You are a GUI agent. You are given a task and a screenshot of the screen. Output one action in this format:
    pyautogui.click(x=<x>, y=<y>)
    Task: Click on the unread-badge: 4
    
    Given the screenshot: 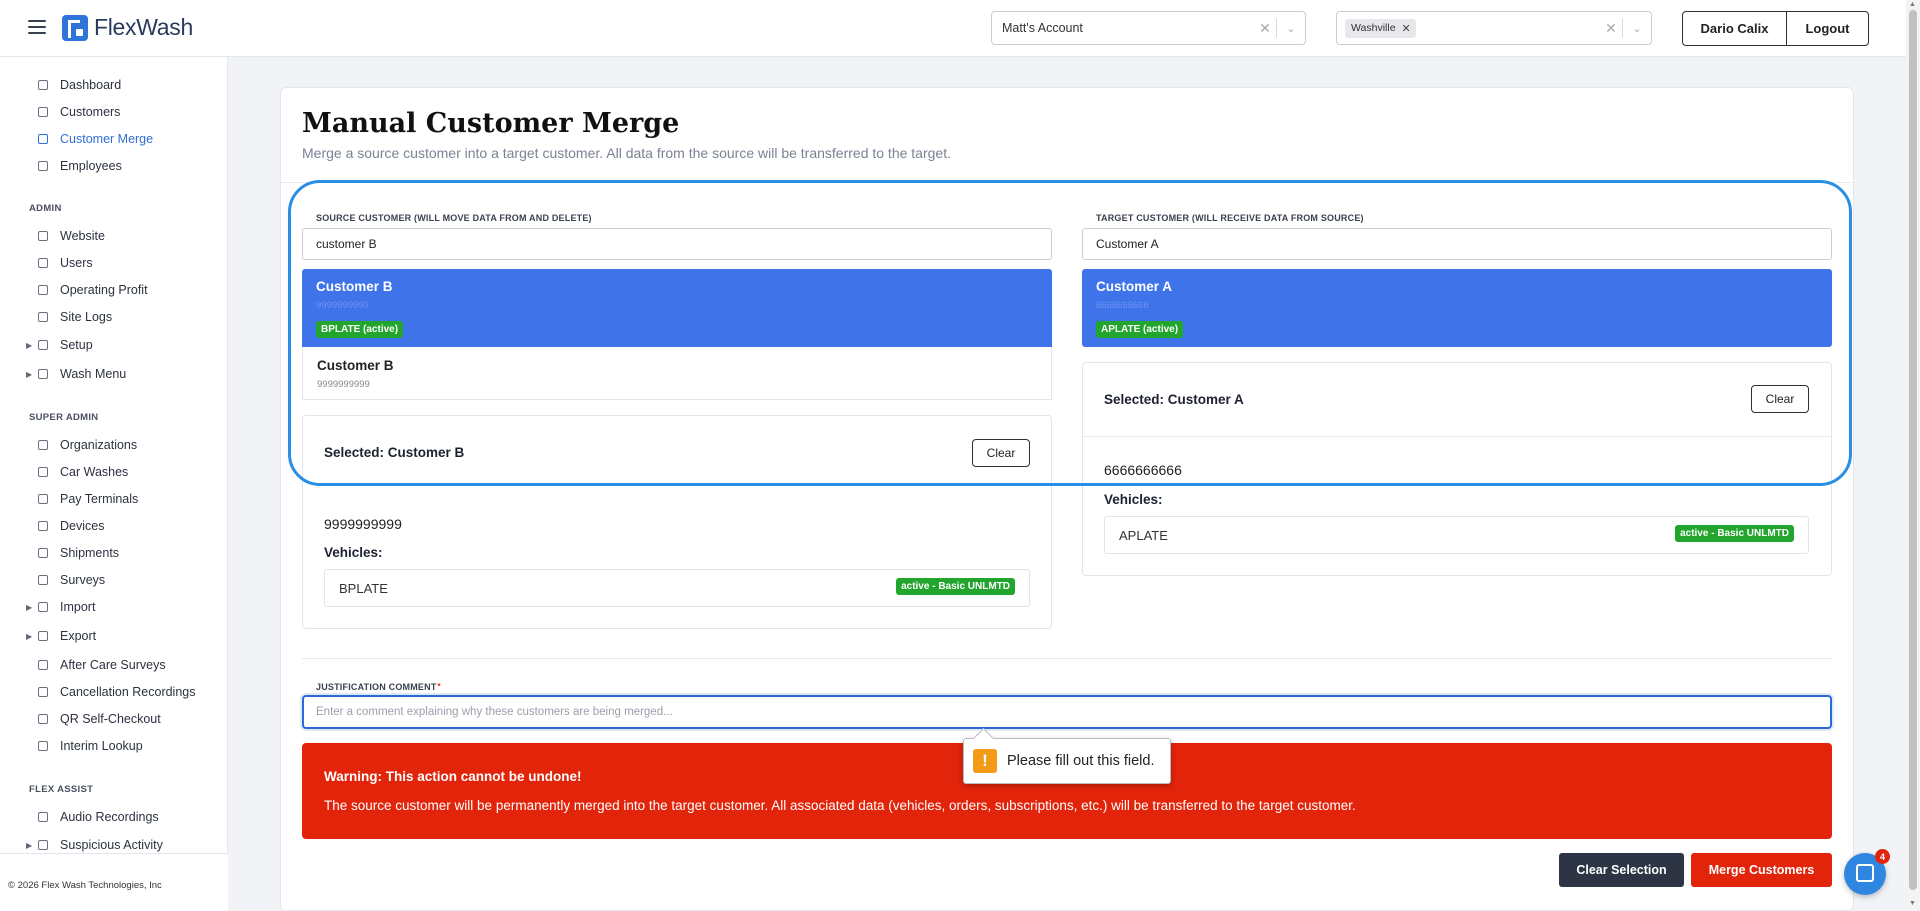 What is the action you would take?
    pyautogui.click(x=1882, y=856)
    